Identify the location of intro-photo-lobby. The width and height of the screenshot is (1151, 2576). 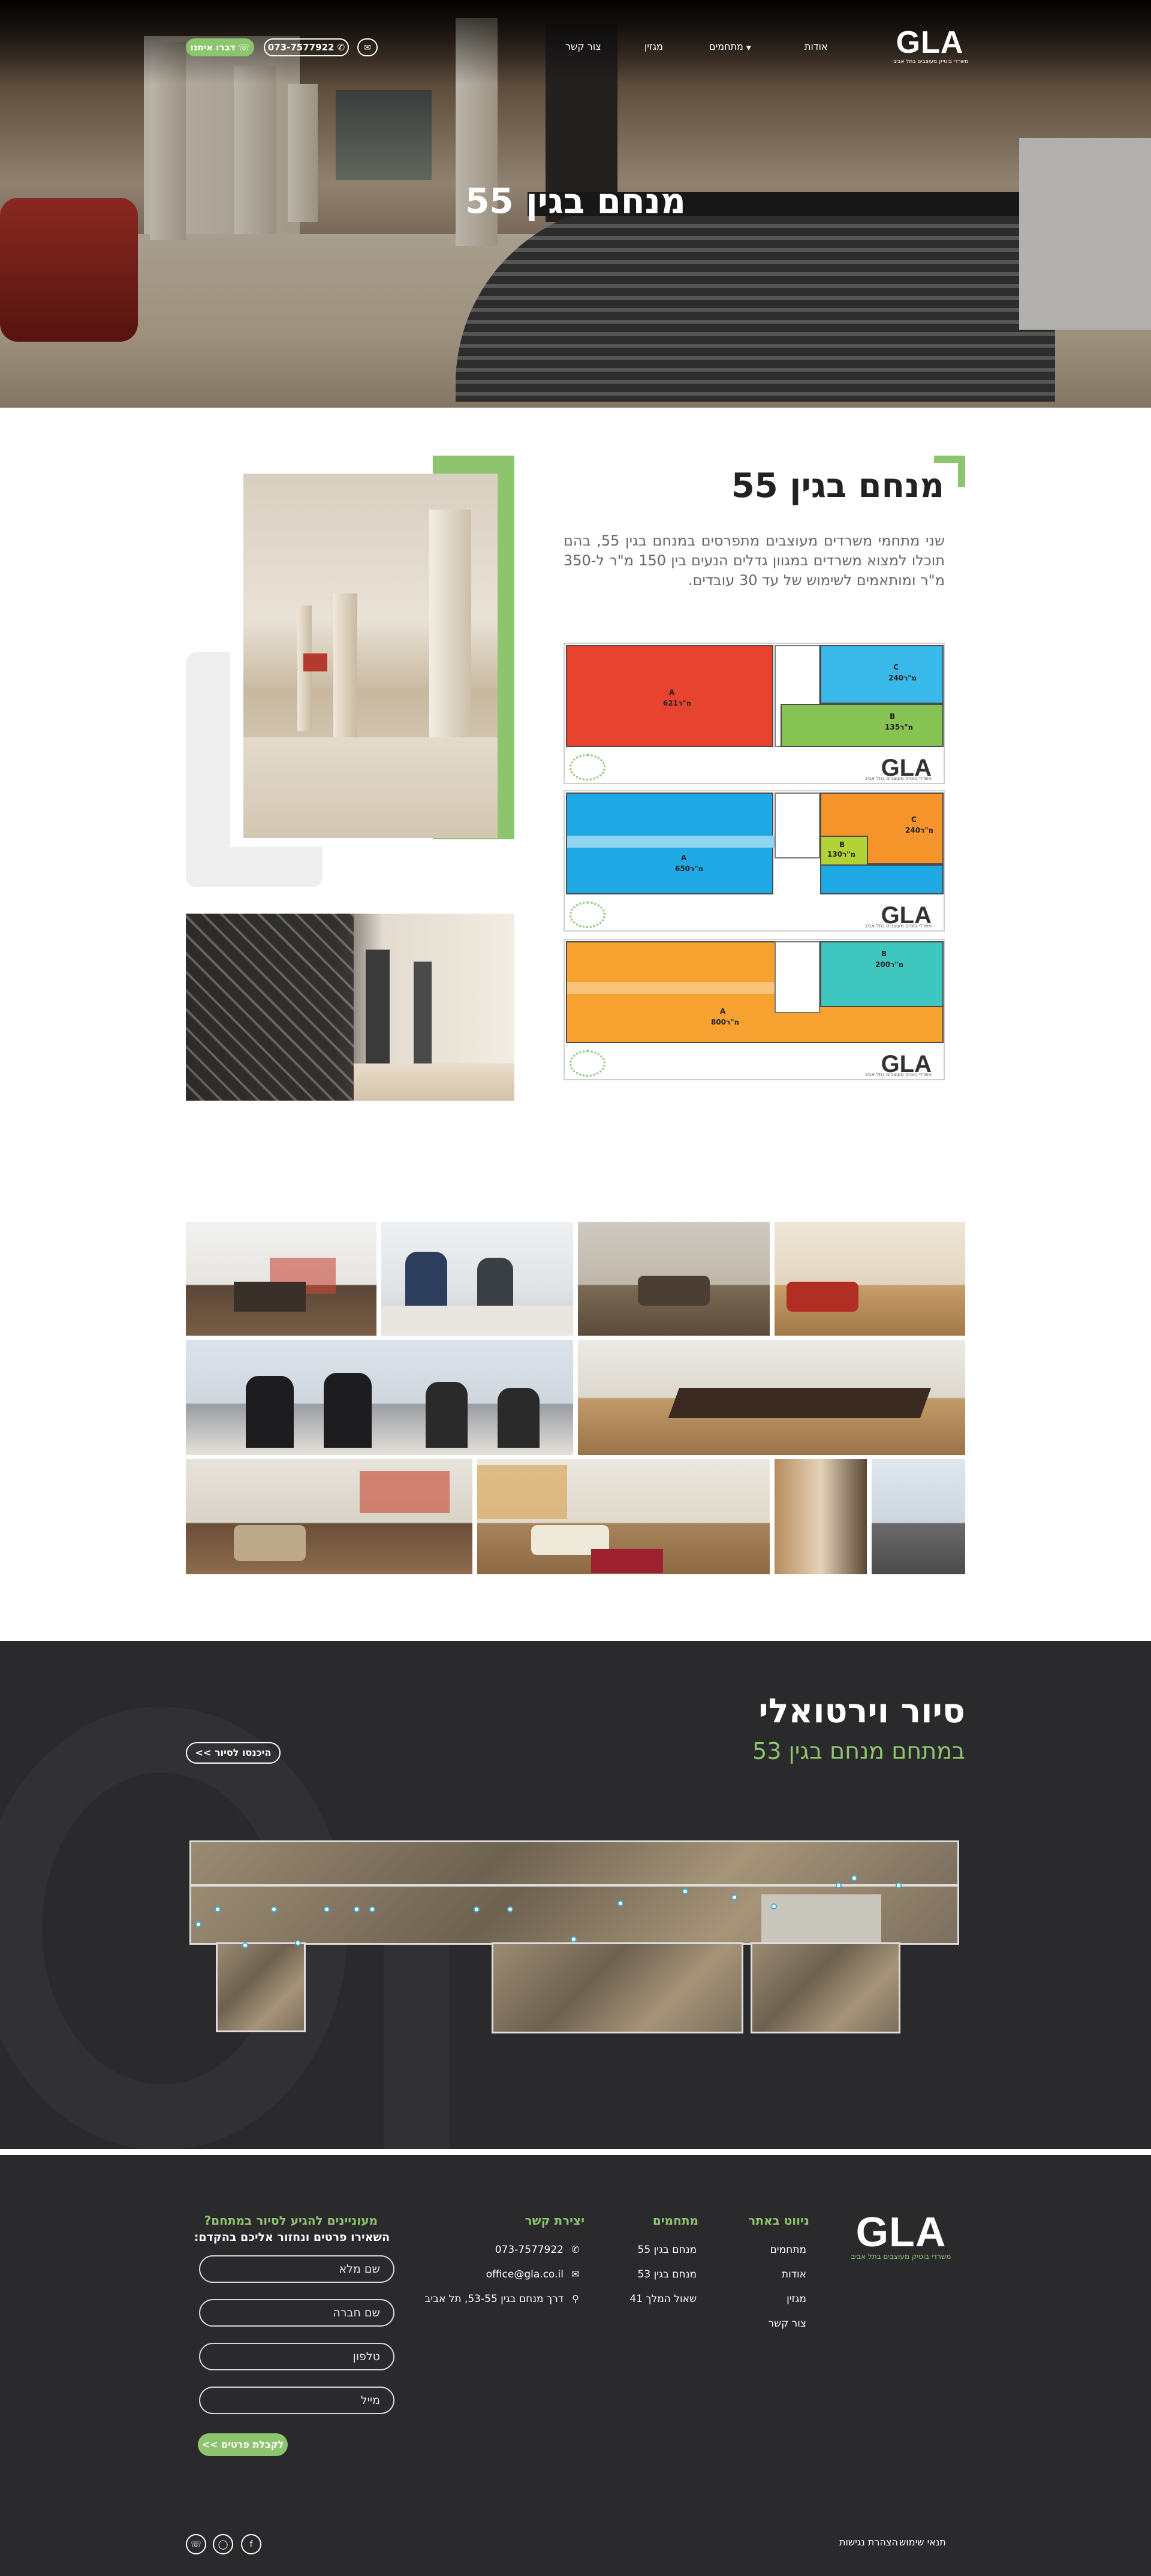
(370, 656).